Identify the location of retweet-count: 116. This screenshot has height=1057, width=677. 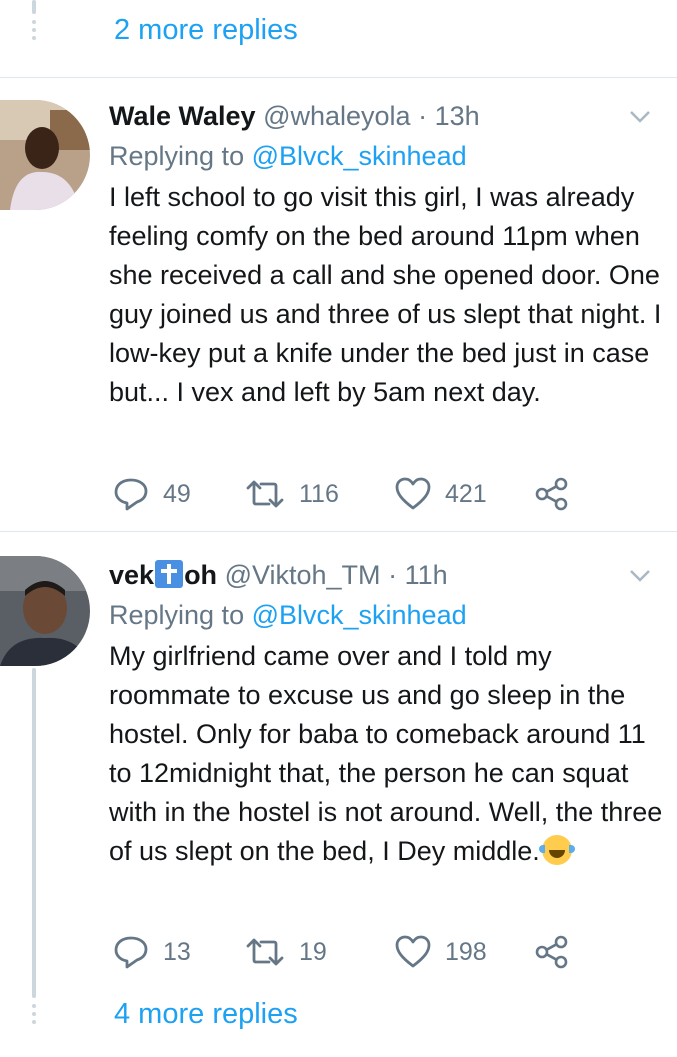
(319, 493).